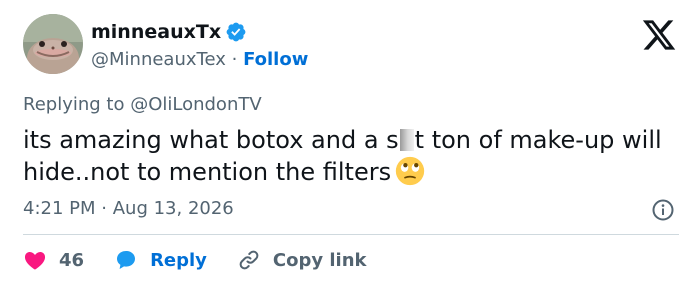 This screenshot has height=287, width=700. Describe the element at coordinates (663, 210) in the screenshot. I see `info-icon` at that location.